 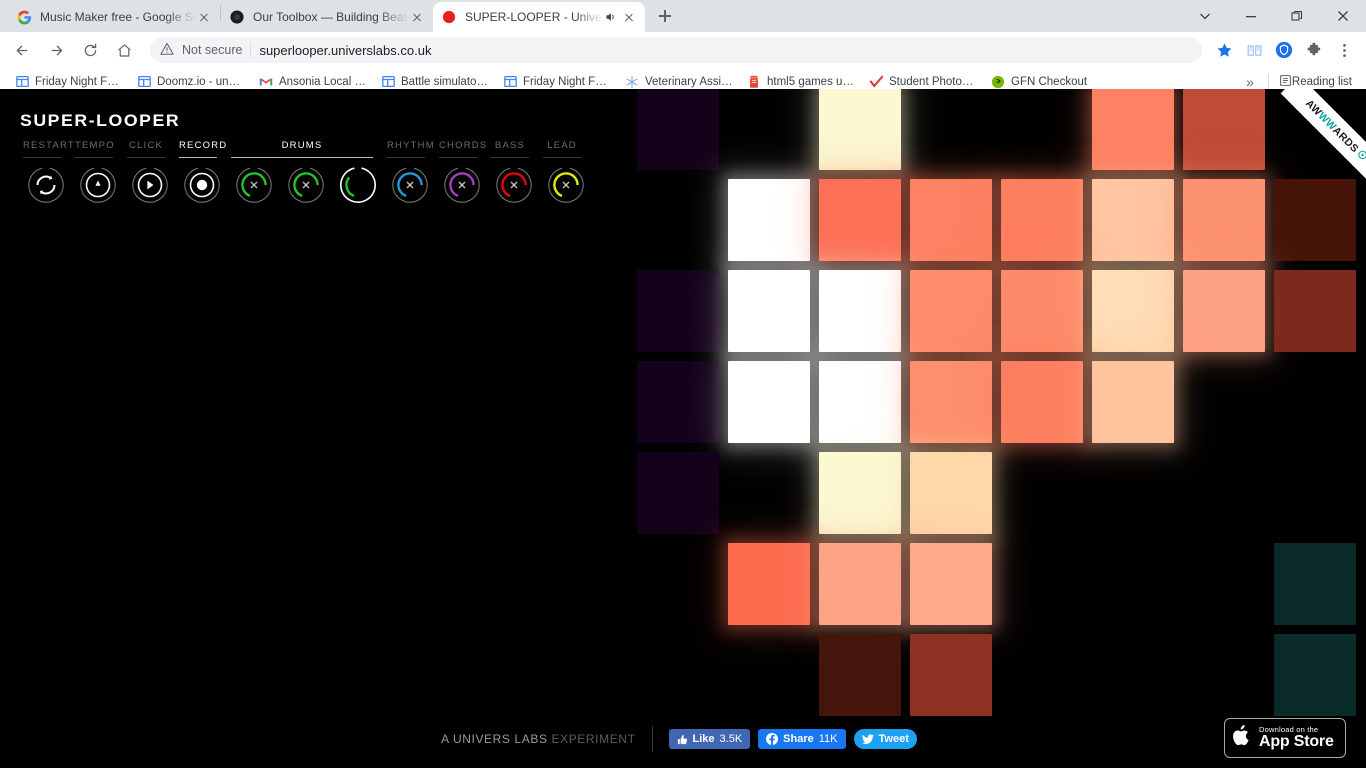 I want to click on tab-search-chevron-icon, so click(x=1205, y=16).